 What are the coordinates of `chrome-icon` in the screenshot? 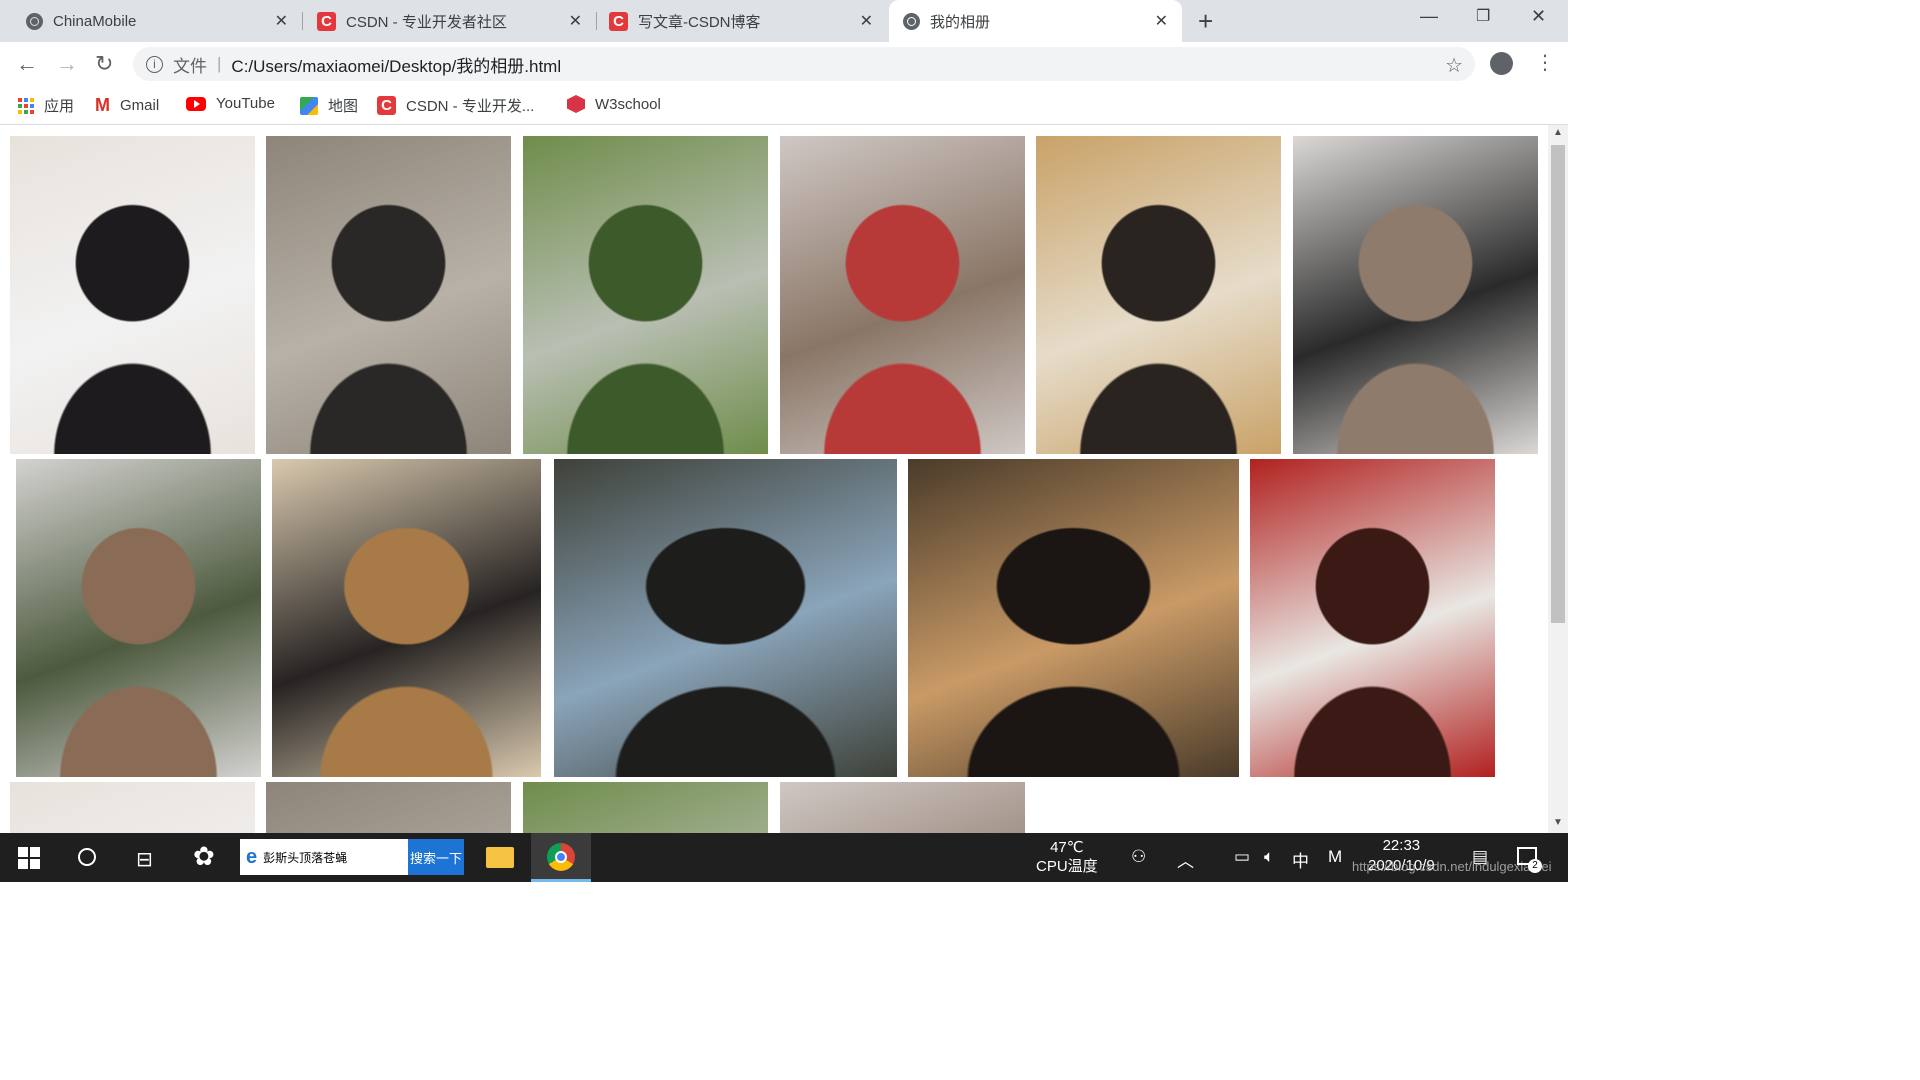 It's located at (561, 857).